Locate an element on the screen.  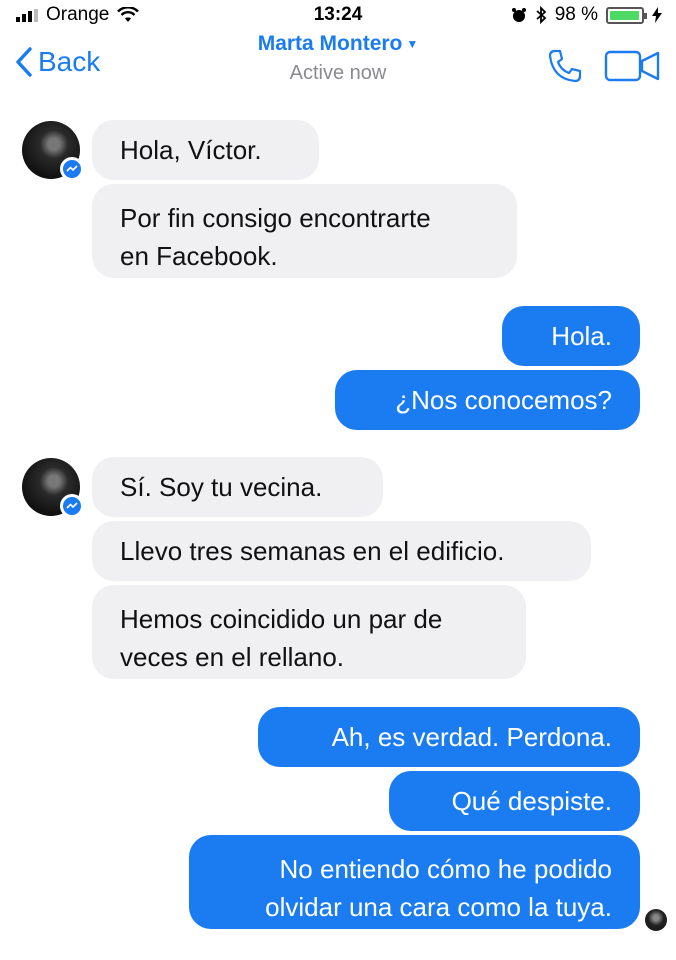
conversation-header: Back Marta Montero ▼ Active now is located at coordinates (338, 66).